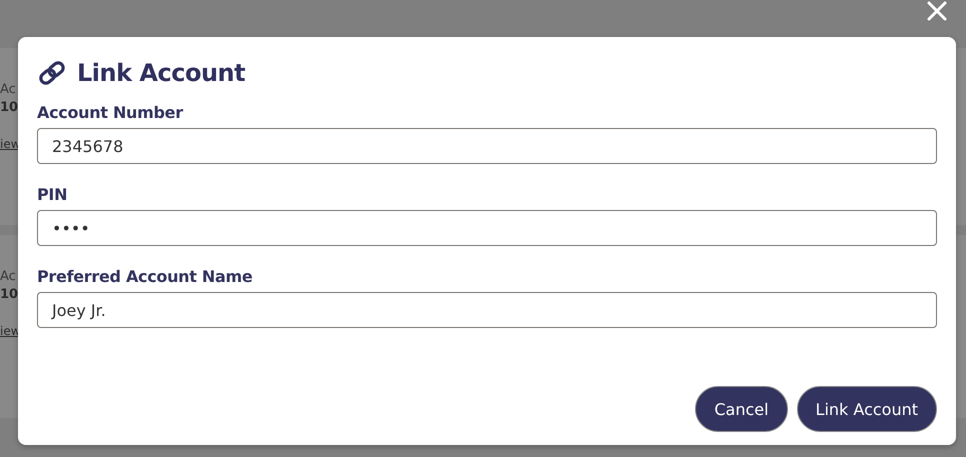 The width and height of the screenshot is (966, 457). I want to click on field-label: Preferred Account Name, so click(144, 276).